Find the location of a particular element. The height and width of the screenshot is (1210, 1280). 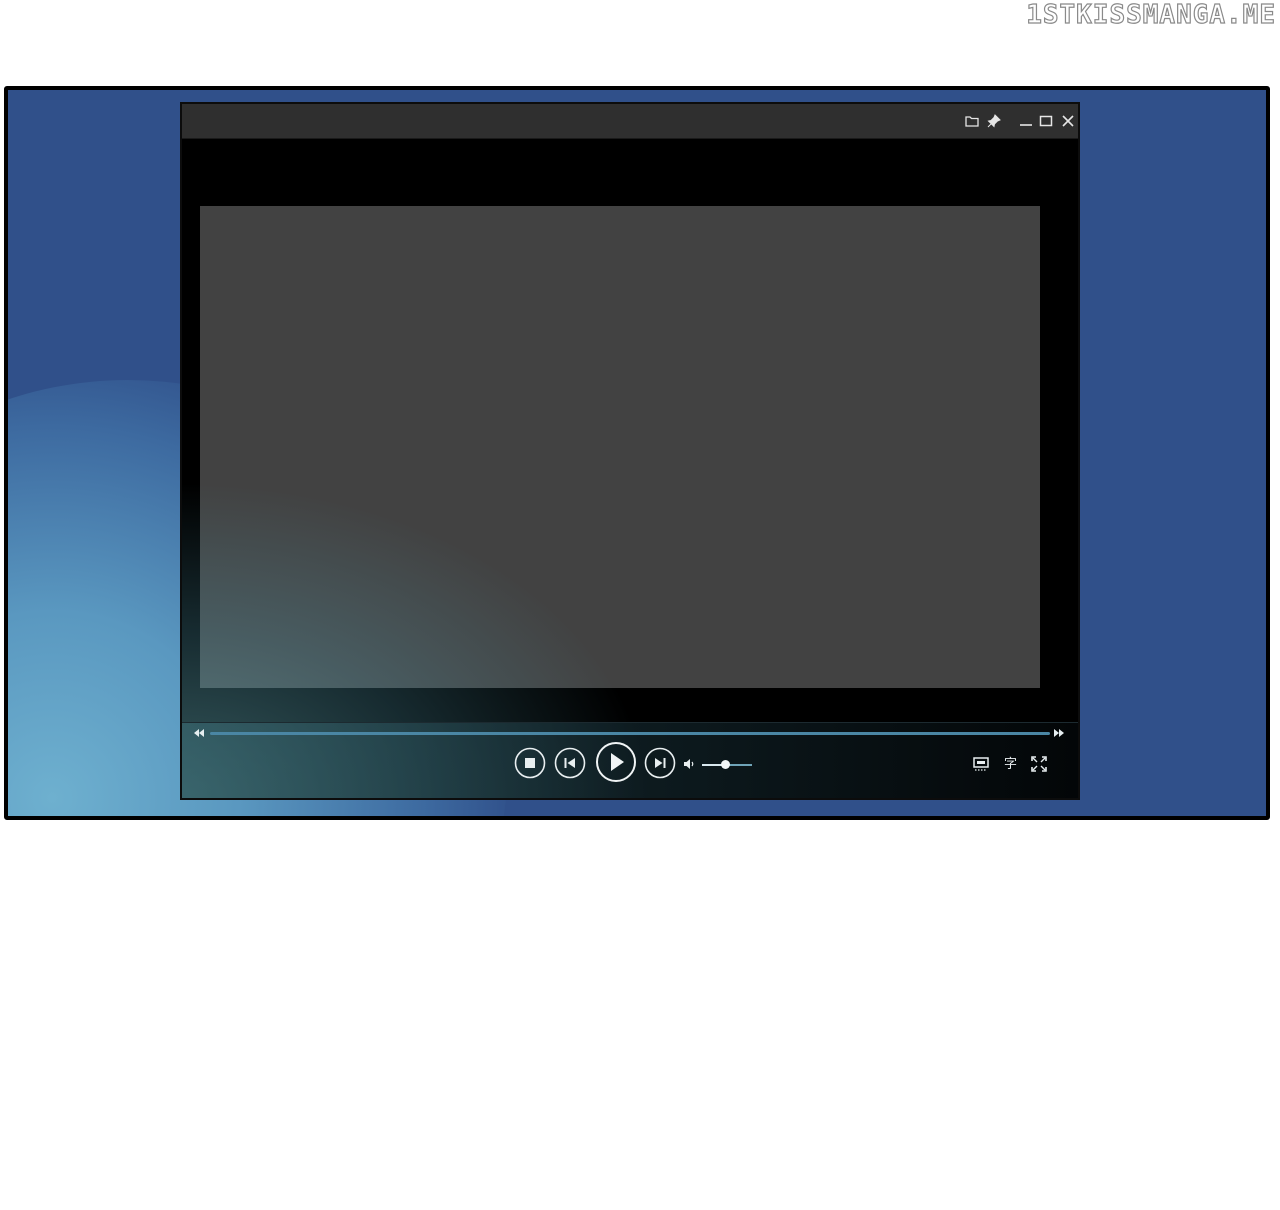

volume-icon is located at coordinates (689, 764).